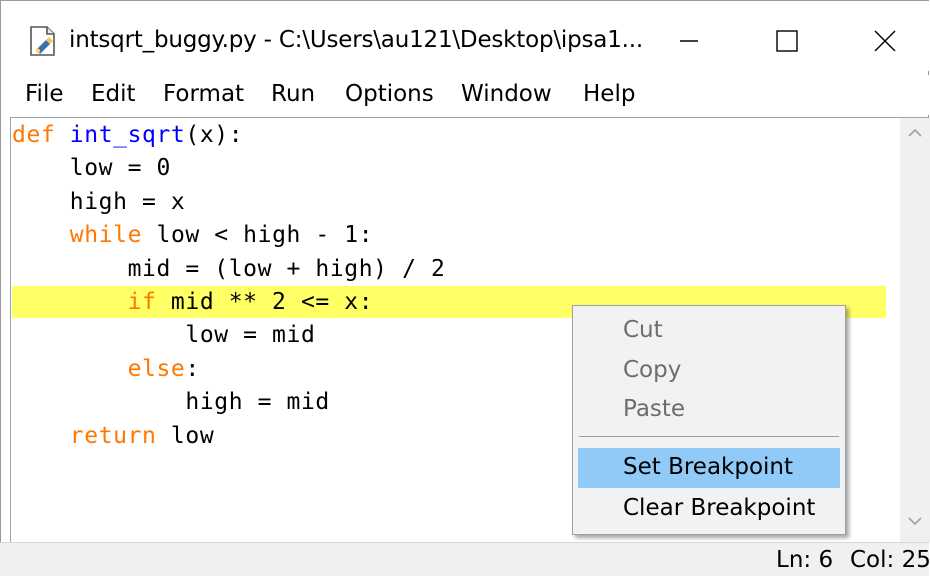  I want to click on code-line: return low, so click(113, 436).